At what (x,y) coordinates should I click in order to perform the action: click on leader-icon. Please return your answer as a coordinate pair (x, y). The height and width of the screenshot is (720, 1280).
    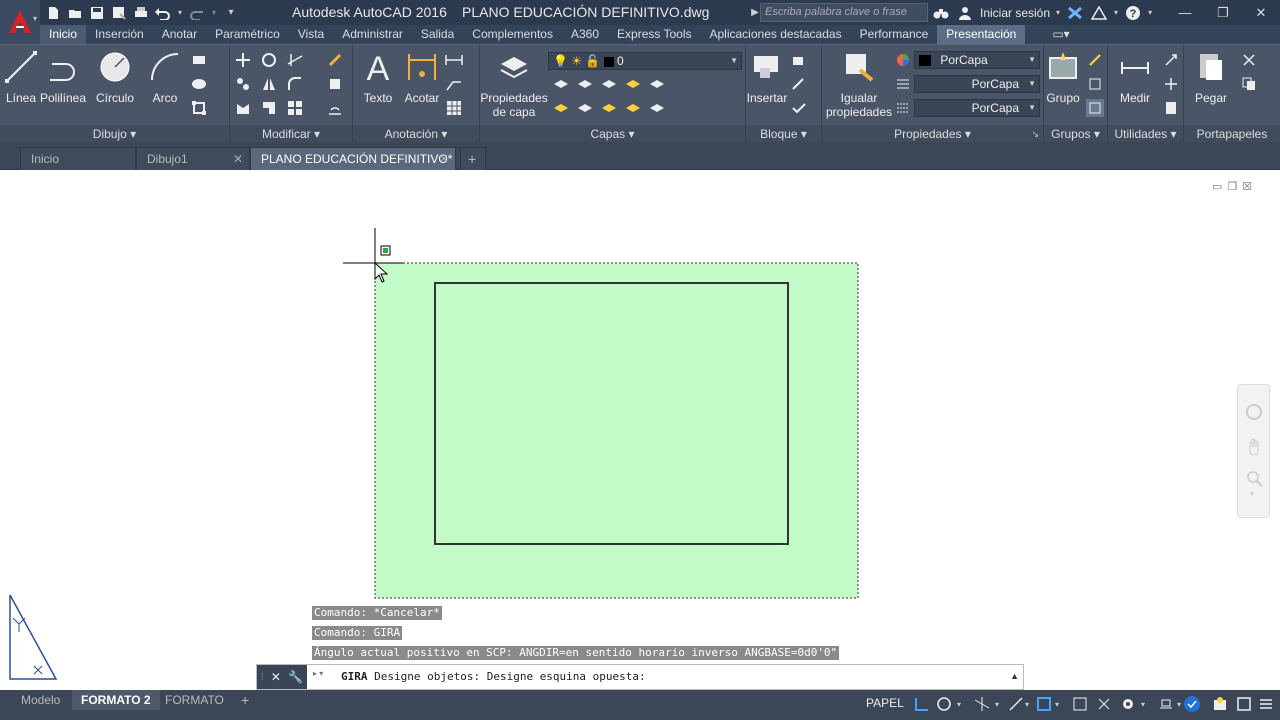
    Looking at the image, I should click on (454, 60).